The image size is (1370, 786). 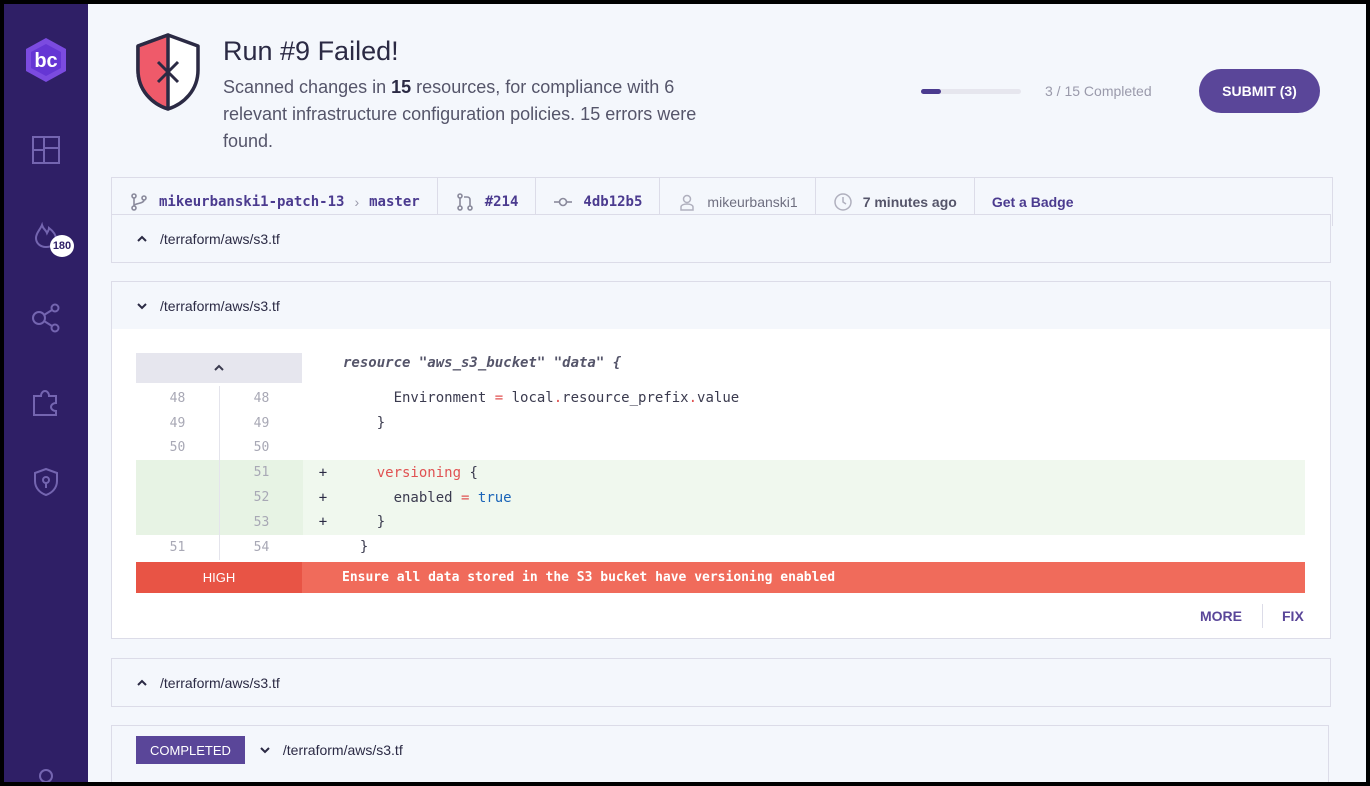 I want to click on completed-badge: COMPLETED, so click(x=190, y=750).